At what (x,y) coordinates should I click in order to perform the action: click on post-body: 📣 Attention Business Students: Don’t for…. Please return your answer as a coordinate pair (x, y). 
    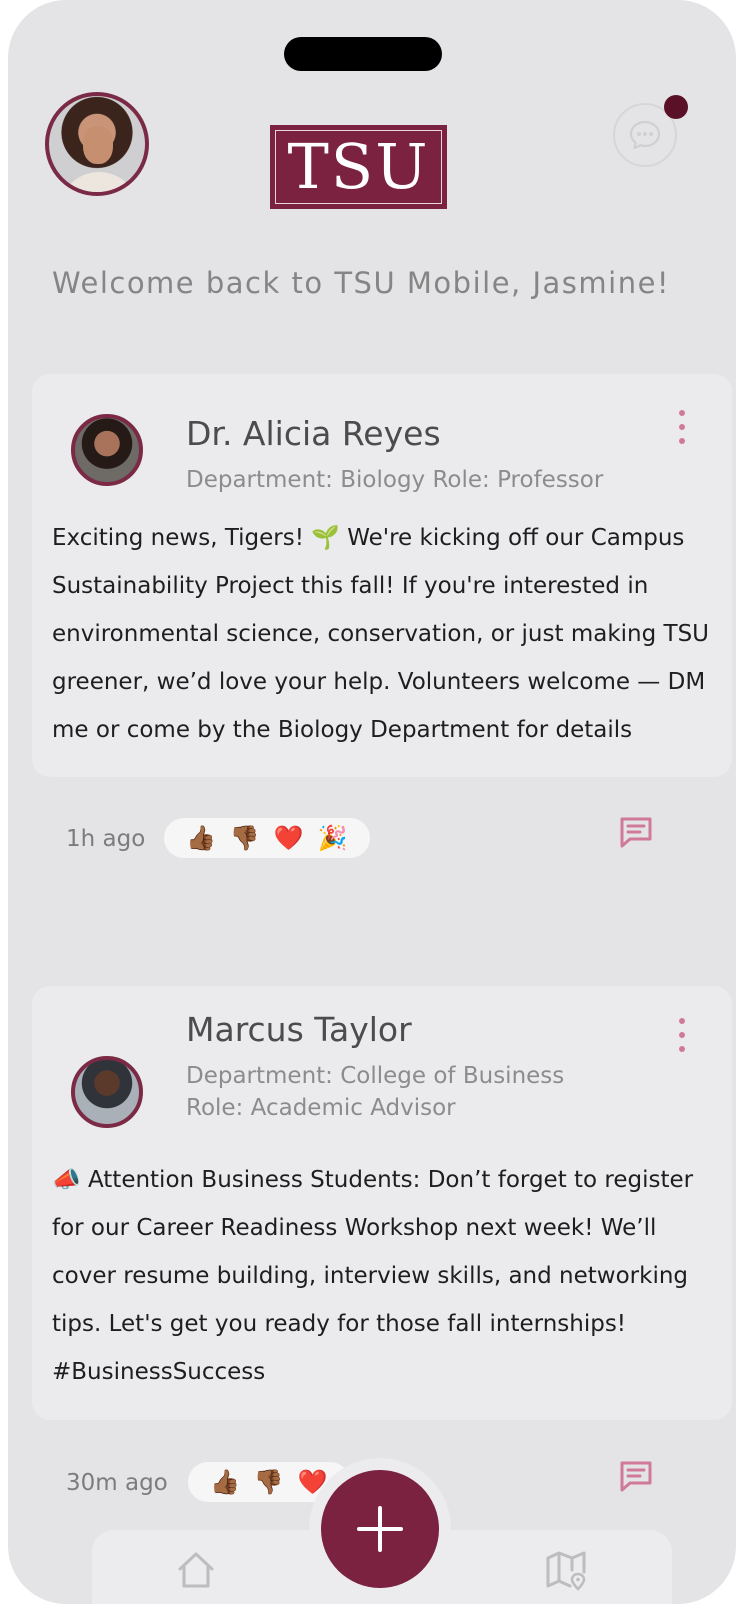
    Looking at the image, I should click on (373, 1276).